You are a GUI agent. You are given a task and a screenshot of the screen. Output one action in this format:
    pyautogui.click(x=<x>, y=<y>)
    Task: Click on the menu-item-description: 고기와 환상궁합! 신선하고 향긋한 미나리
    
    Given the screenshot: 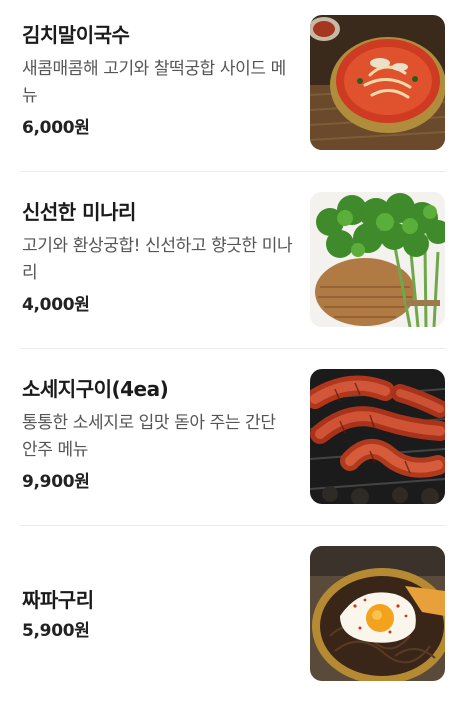 What is the action you would take?
    pyautogui.click(x=157, y=259)
    